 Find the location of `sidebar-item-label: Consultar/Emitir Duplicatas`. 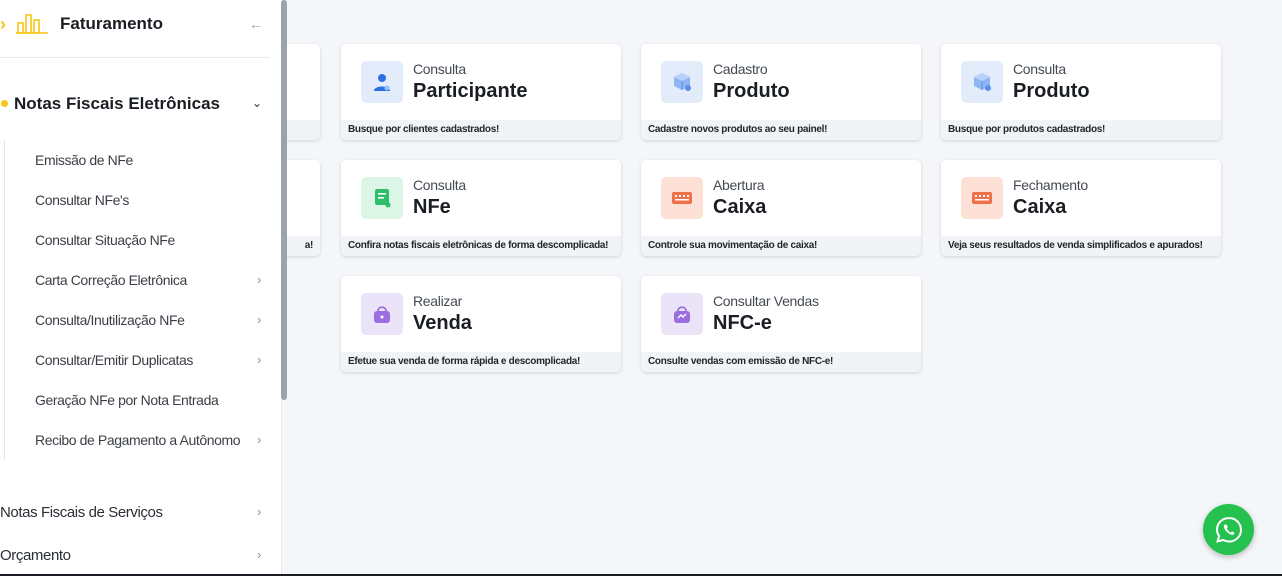

sidebar-item-label: Consultar/Emitir Duplicatas is located at coordinates (114, 360).